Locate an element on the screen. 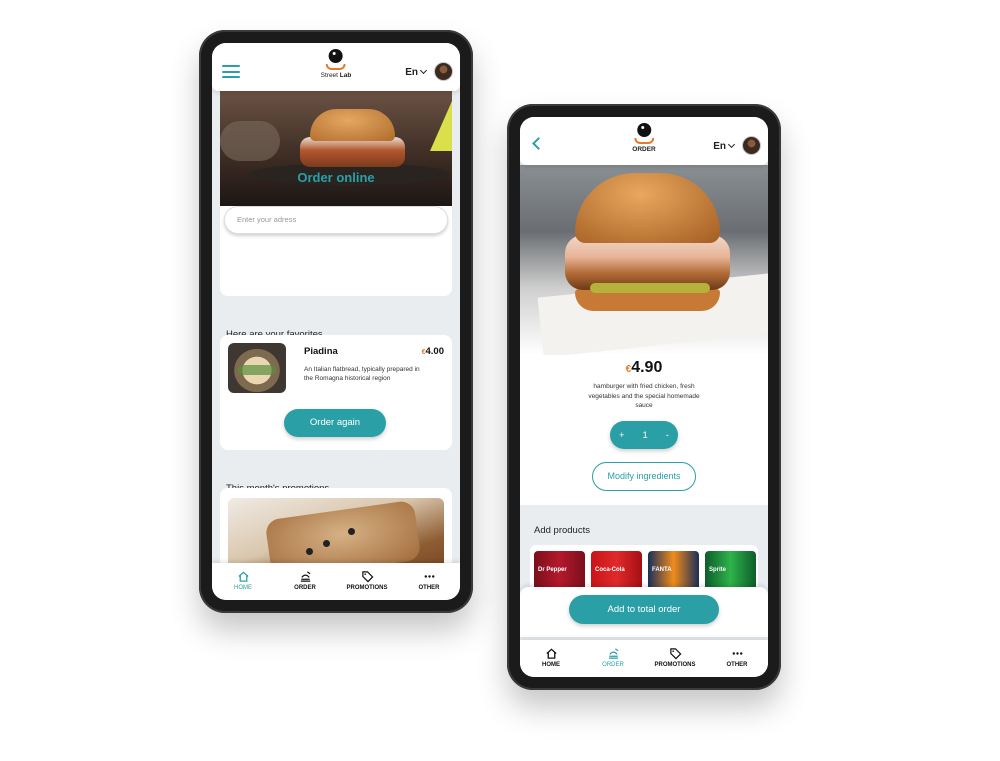  product-price: €4.90 is located at coordinates (644, 367).